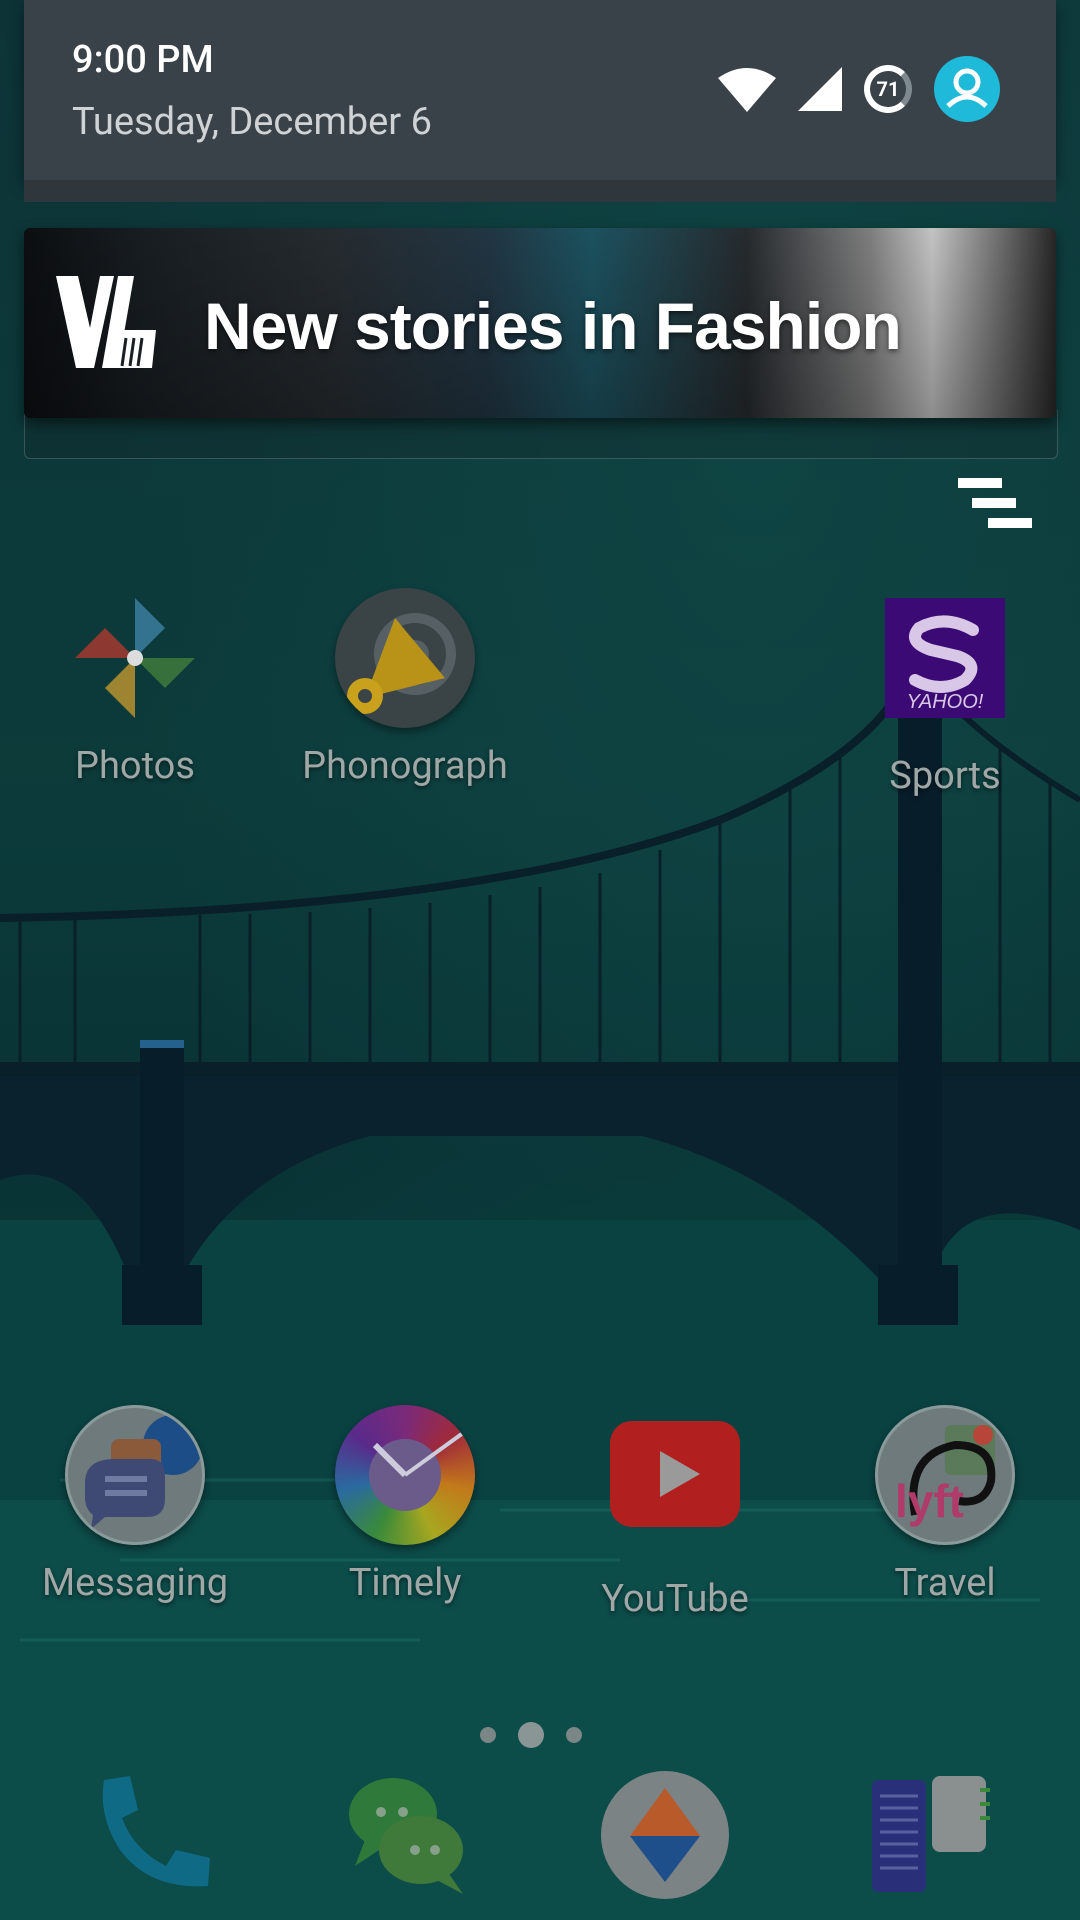 This screenshot has width=1080, height=1920. What do you see at coordinates (405, 766) in the screenshot?
I see `app-label: Phonograph` at bounding box center [405, 766].